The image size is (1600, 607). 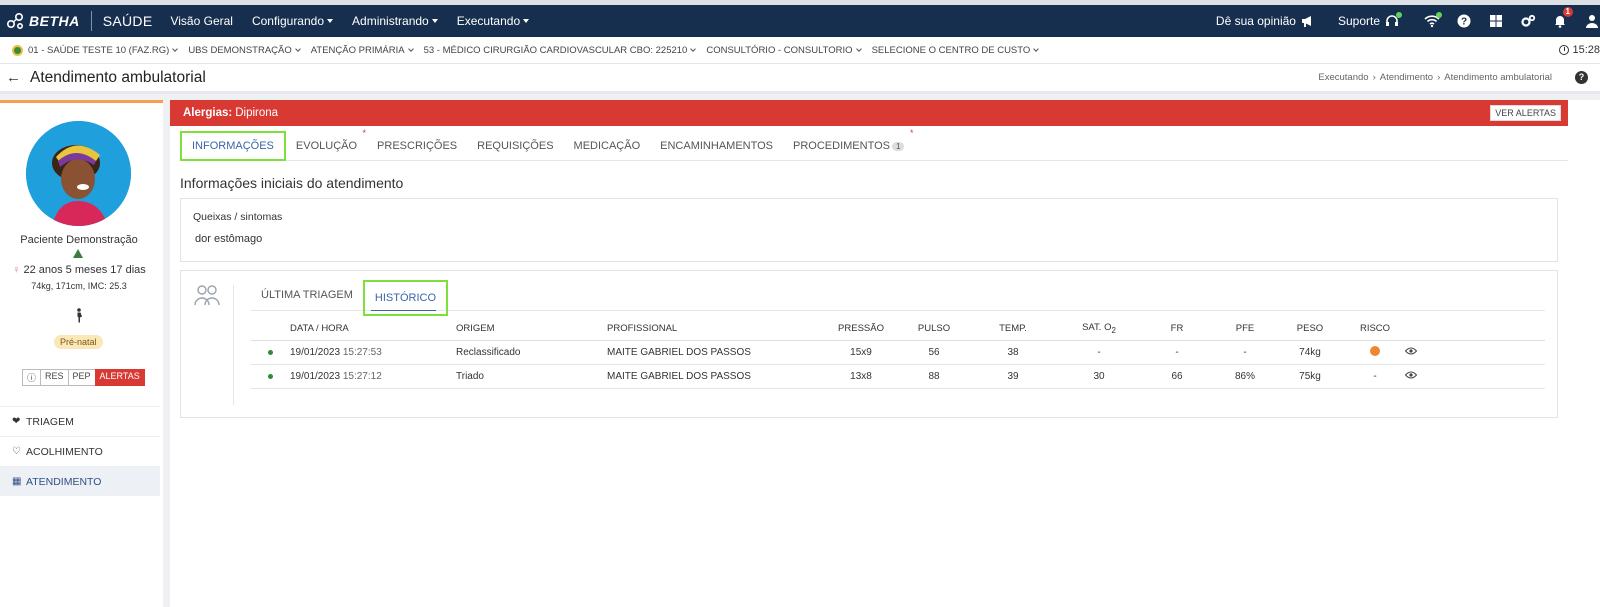 I want to click on tab-prescricoes: PRESCRIÇÕES, so click(x=417, y=146).